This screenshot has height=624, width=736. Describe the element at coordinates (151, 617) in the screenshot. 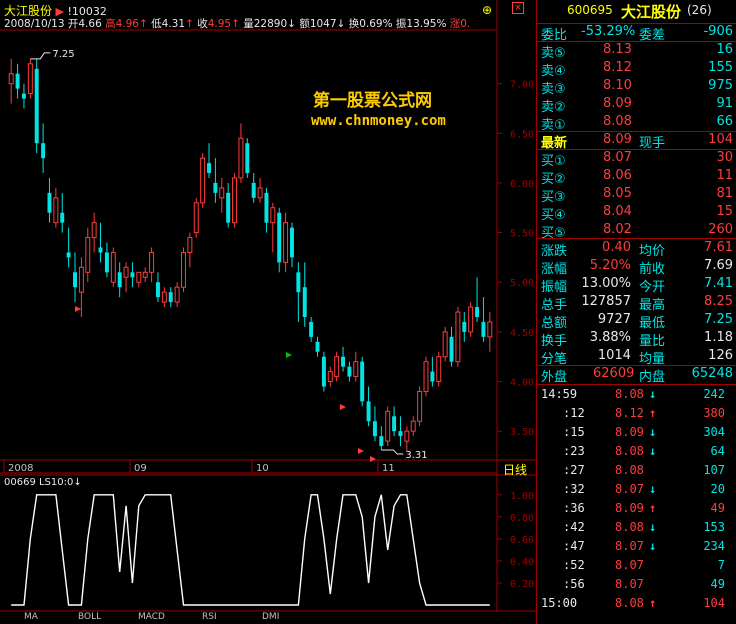

I see `tab-macd: MACD` at that location.